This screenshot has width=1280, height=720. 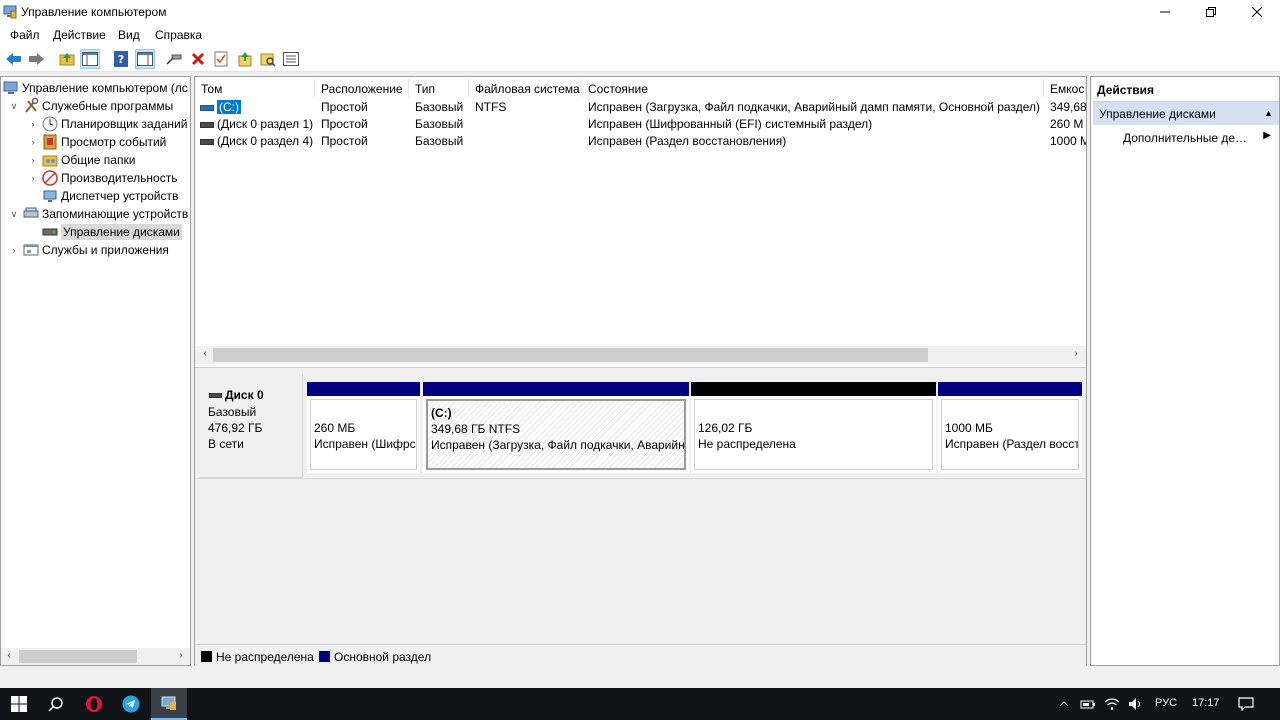 I want to click on back-button, so click(x=14, y=59).